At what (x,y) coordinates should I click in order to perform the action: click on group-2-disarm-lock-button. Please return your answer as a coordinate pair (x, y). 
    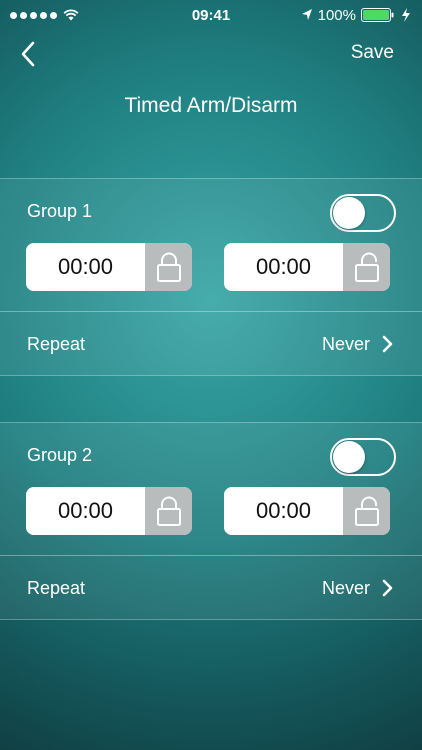
    Looking at the image, I should click on (366, 511).